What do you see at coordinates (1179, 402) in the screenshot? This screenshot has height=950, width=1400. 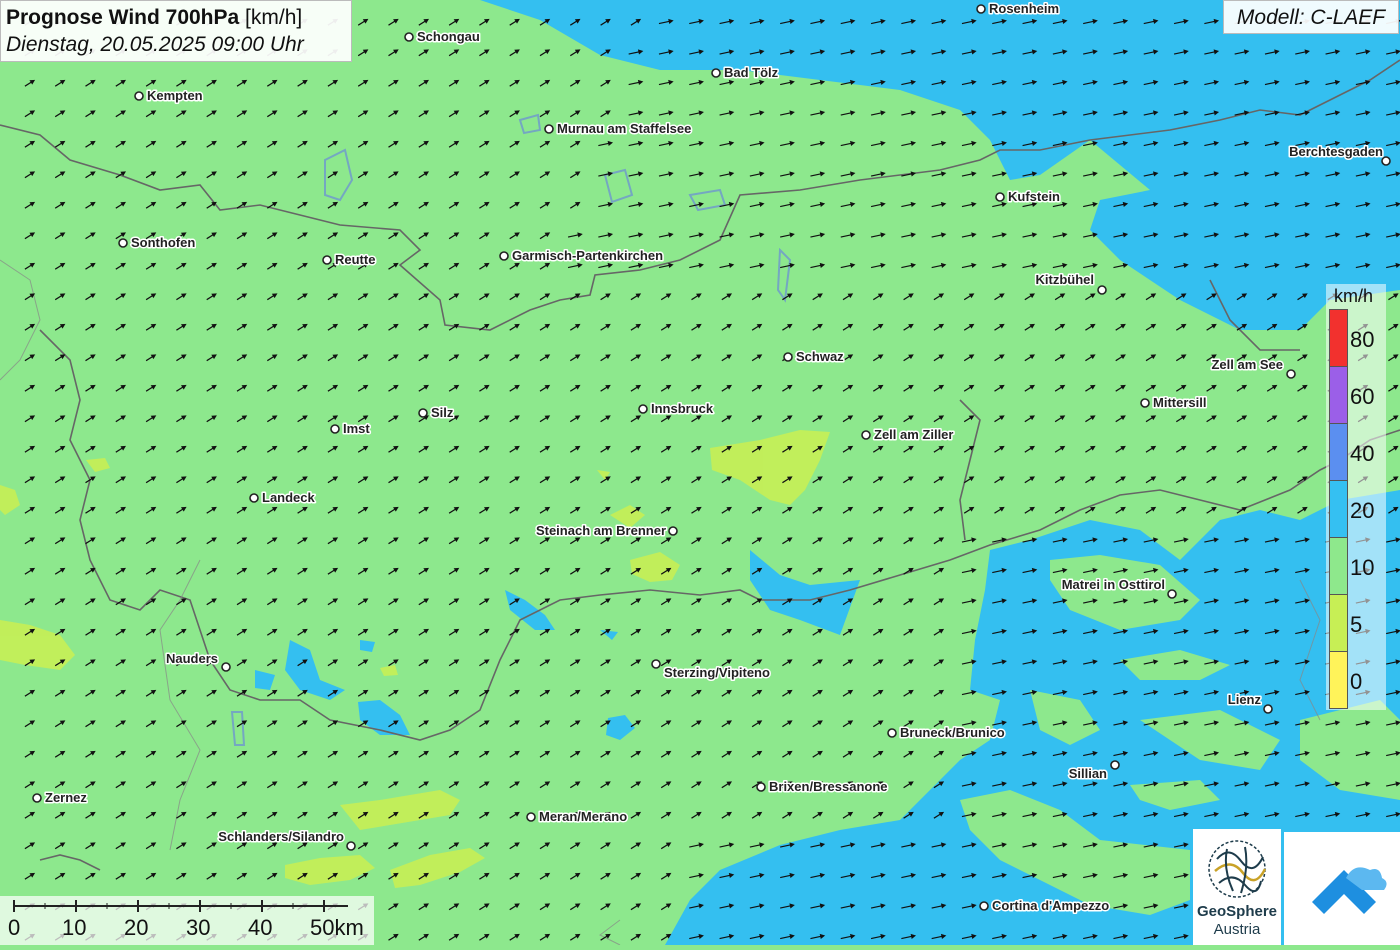 I see `city-label: Mittersill` at bounding box center [1179, 402].